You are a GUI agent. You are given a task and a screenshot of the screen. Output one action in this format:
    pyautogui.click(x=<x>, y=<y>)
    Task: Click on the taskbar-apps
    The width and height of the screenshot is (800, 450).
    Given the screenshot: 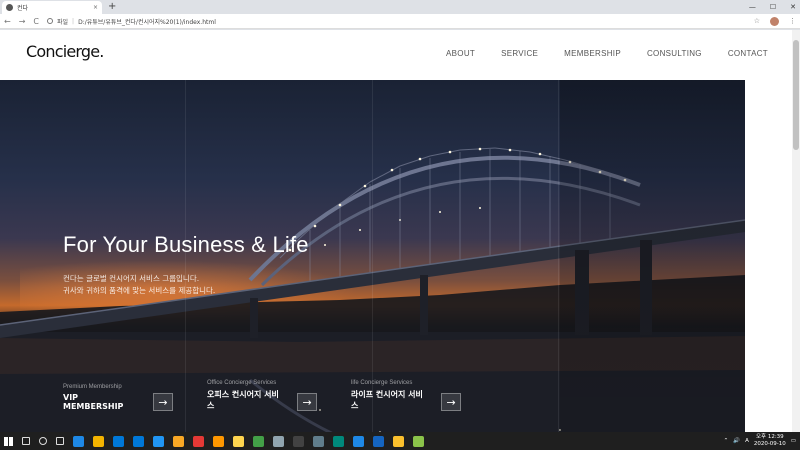 What is the action you would take?
    pyautogui.click(x=214, y=441)
    